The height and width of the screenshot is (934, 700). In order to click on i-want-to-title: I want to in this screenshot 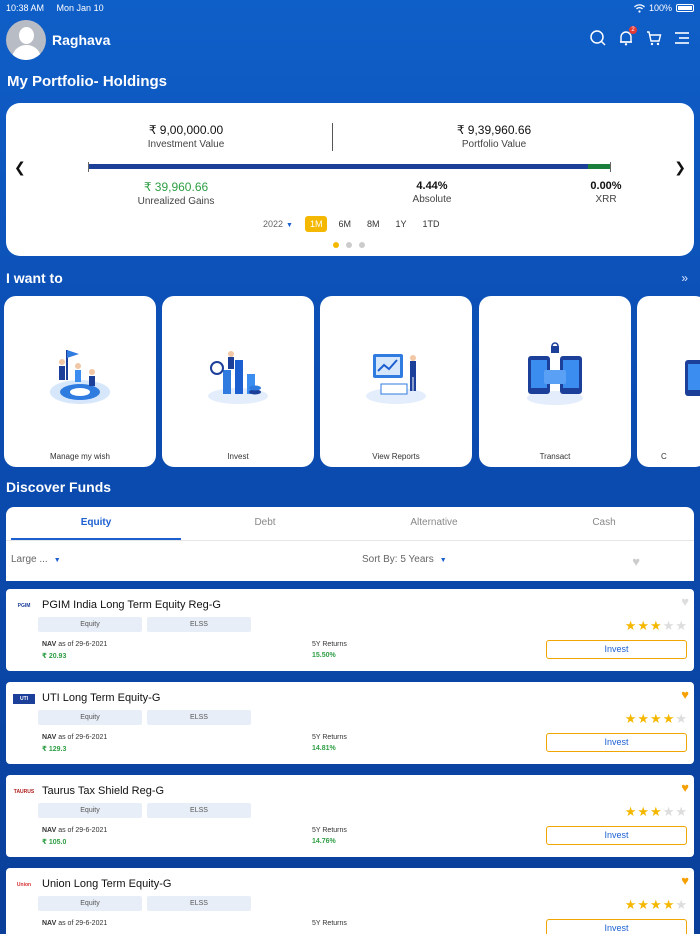, I will do `click(34, 278)`.